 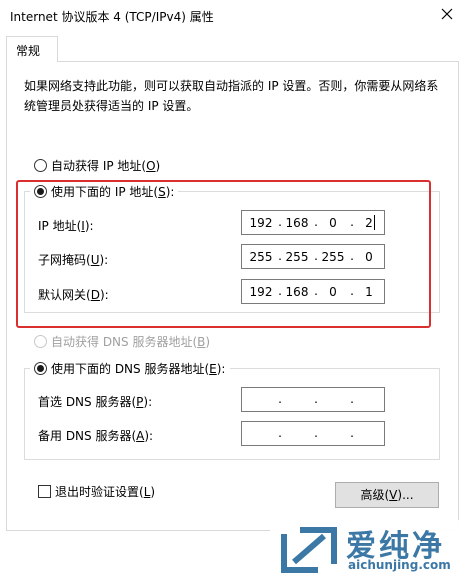 What do you see at coordinates (40, 341) in the screenshot?
I see `auto-dns-radio` at bounding box center [40, 341].